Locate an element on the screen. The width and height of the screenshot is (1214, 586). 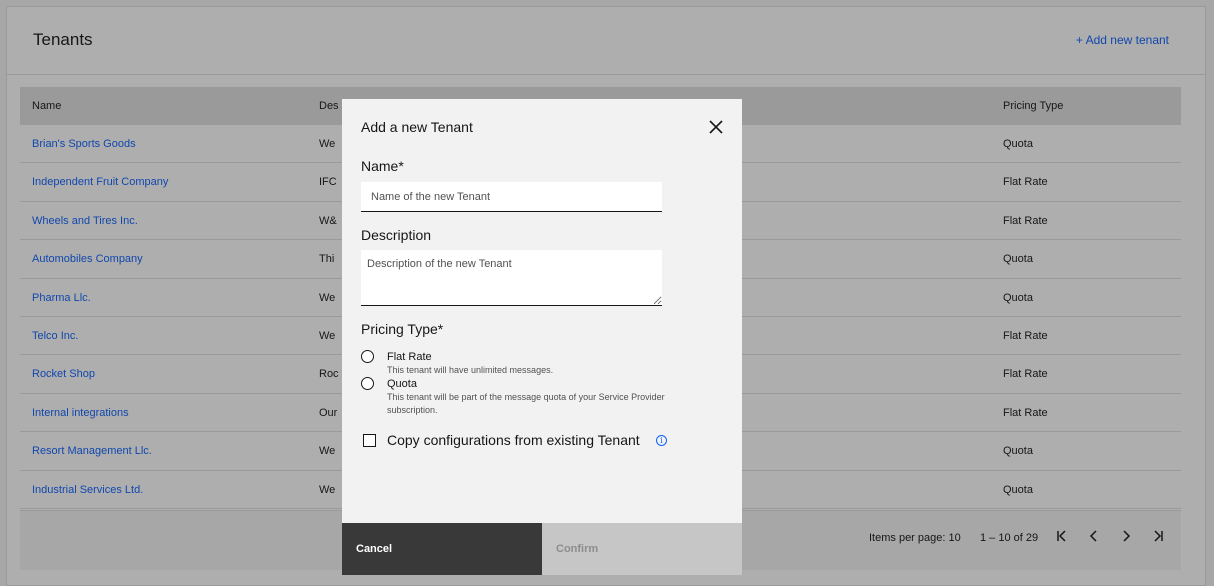
radio-quota is located at coordinates (367, 383).